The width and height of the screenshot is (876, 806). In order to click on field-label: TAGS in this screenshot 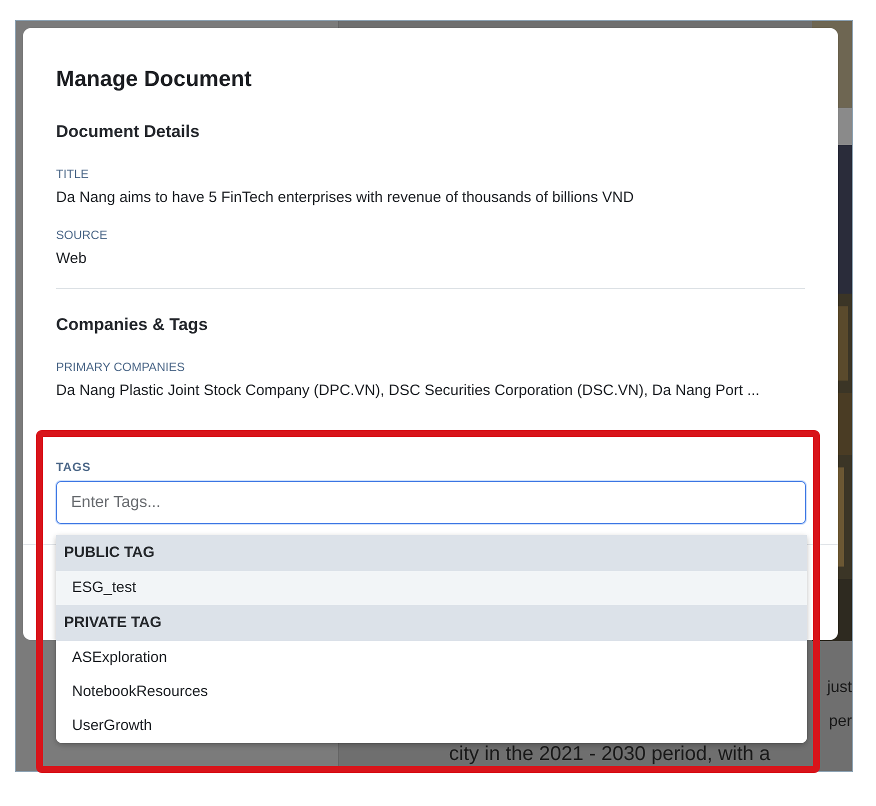, I will do `click(74, 467)`.